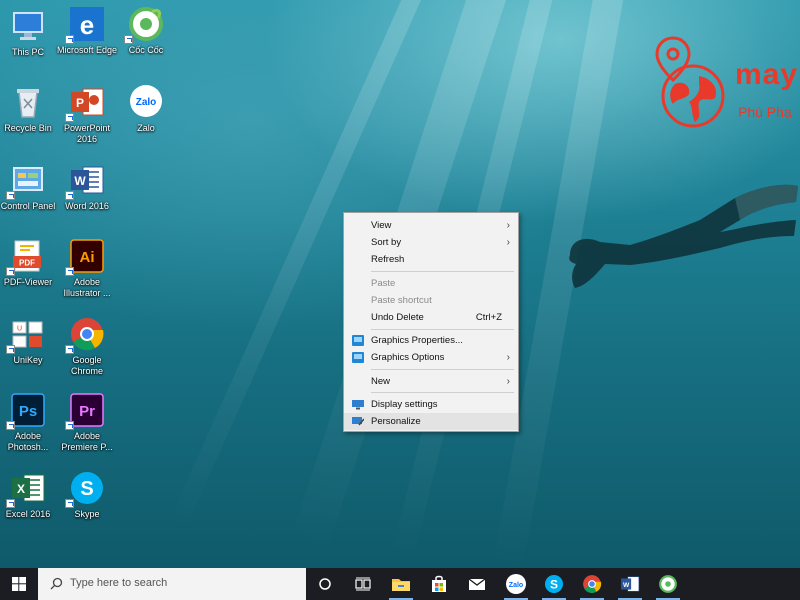 The height and width of the screenshot is (600, 800). I want to click on edge-icon: e, so click(85, 25).